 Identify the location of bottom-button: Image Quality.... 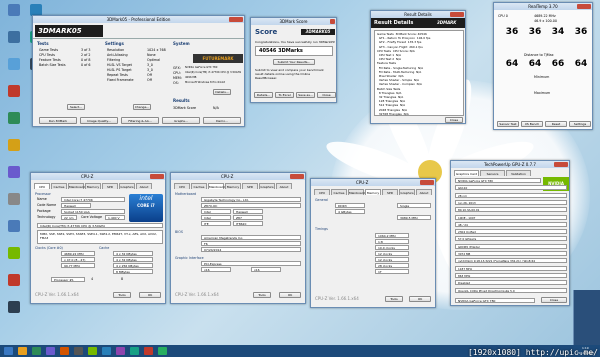
(99, 120).